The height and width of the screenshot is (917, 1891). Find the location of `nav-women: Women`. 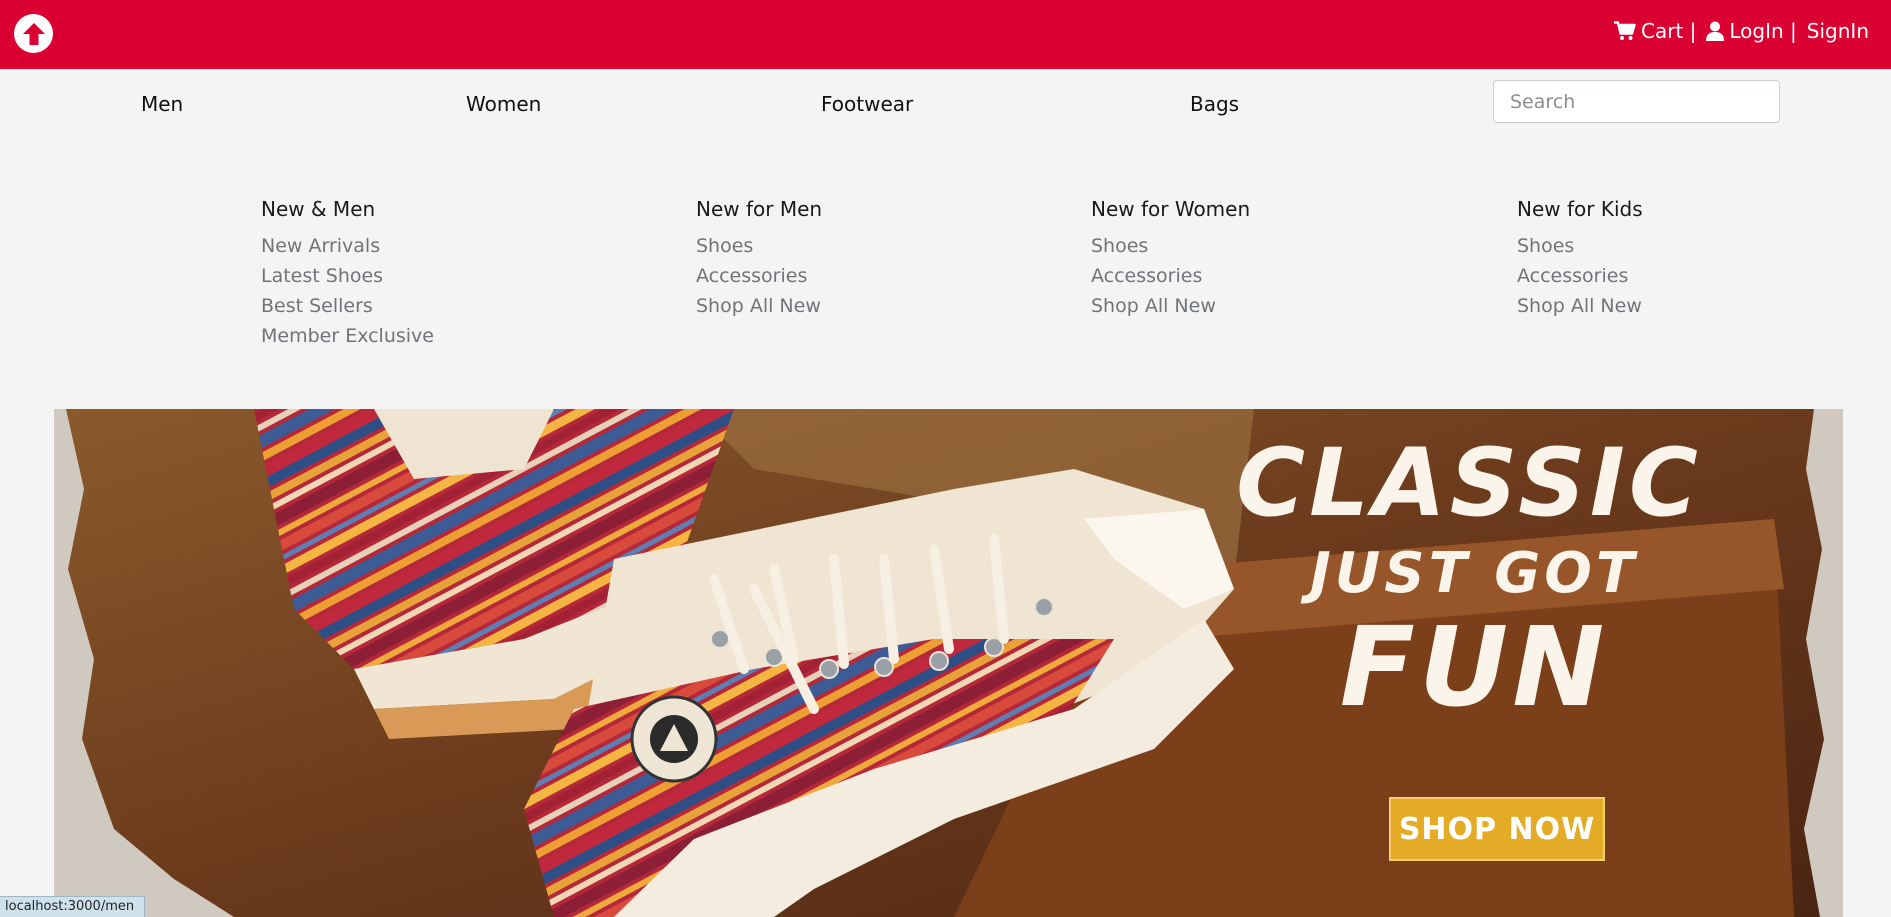

nav-women: Women is located at coordinates (503, 104).